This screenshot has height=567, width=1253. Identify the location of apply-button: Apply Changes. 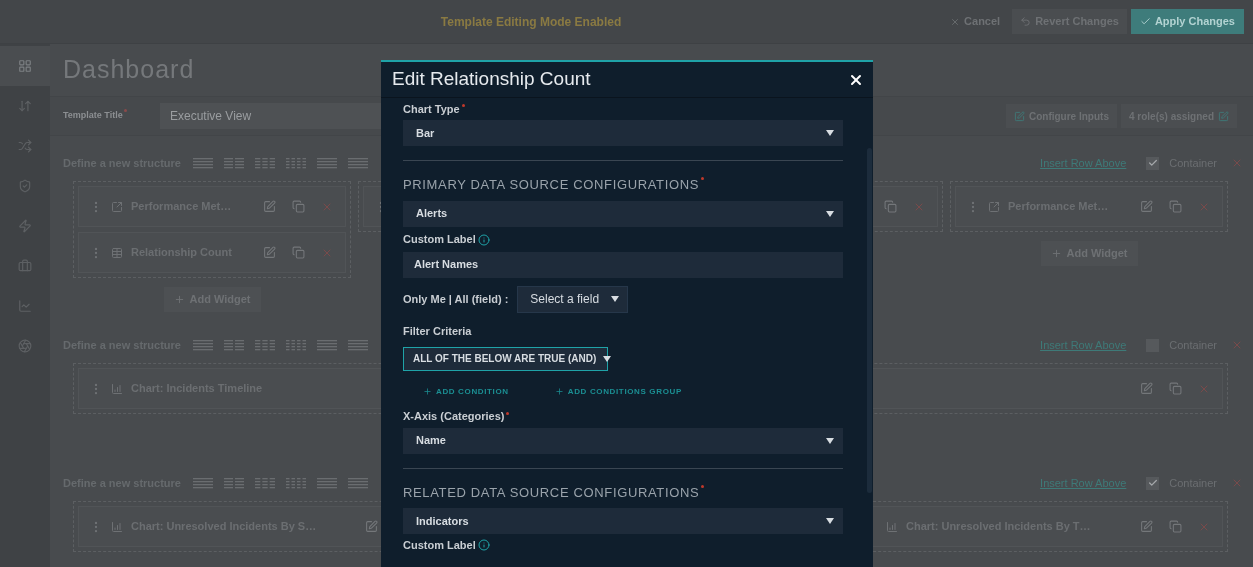
(1187, 21).